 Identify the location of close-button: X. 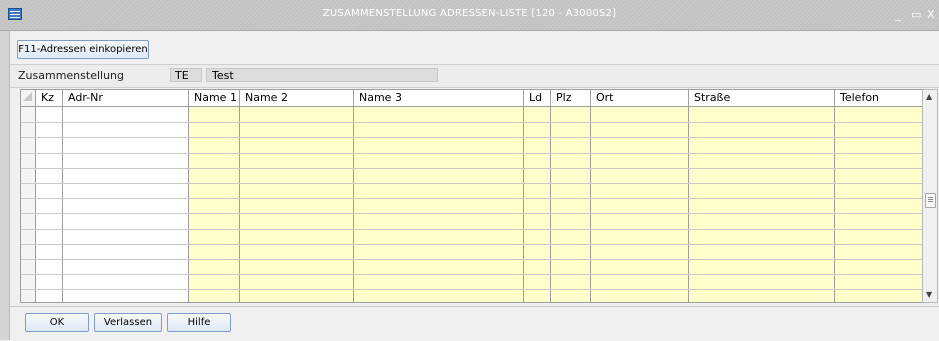
(931, 15).